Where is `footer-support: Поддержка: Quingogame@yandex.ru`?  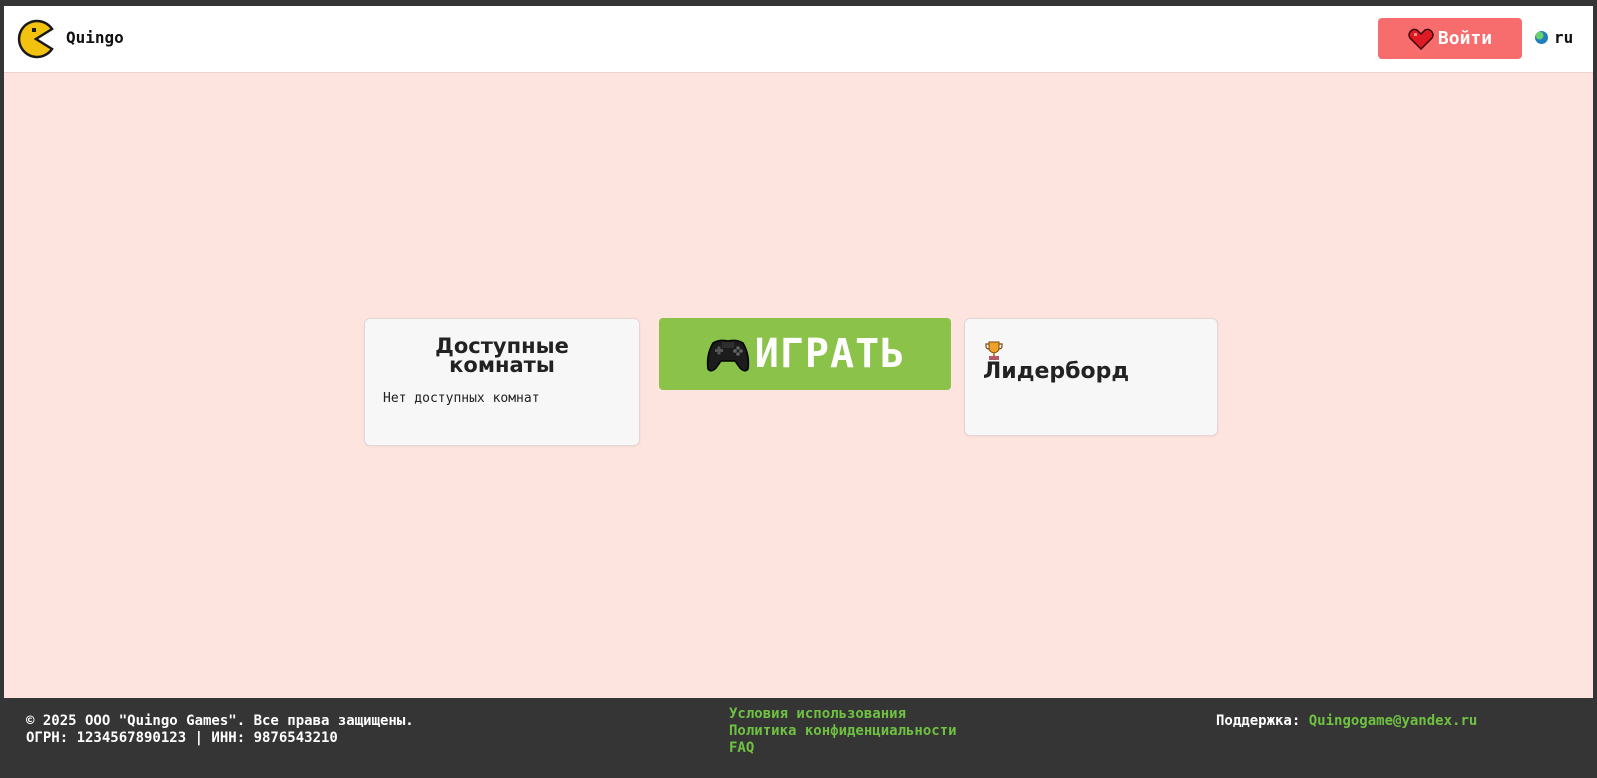 footer-support: Поддержка: Quingogame@yandex.ru is located at coordinates (1346, 721).